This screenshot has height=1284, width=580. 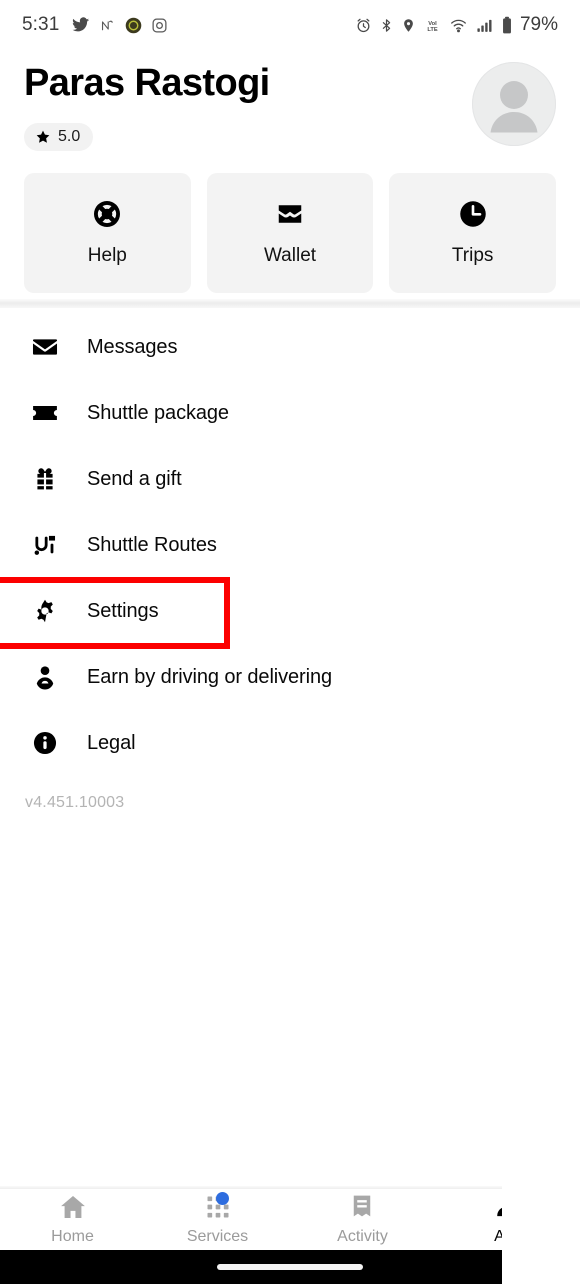 I want to click on quick-action-wallet: Wallet, so click(x=290, y=233).